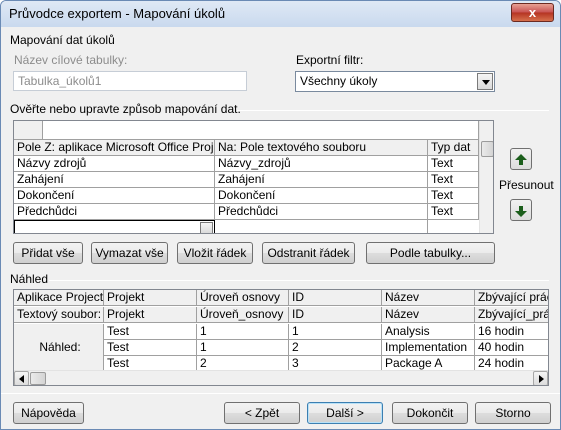  I want to click on table-row-cell, so click(321, 226).